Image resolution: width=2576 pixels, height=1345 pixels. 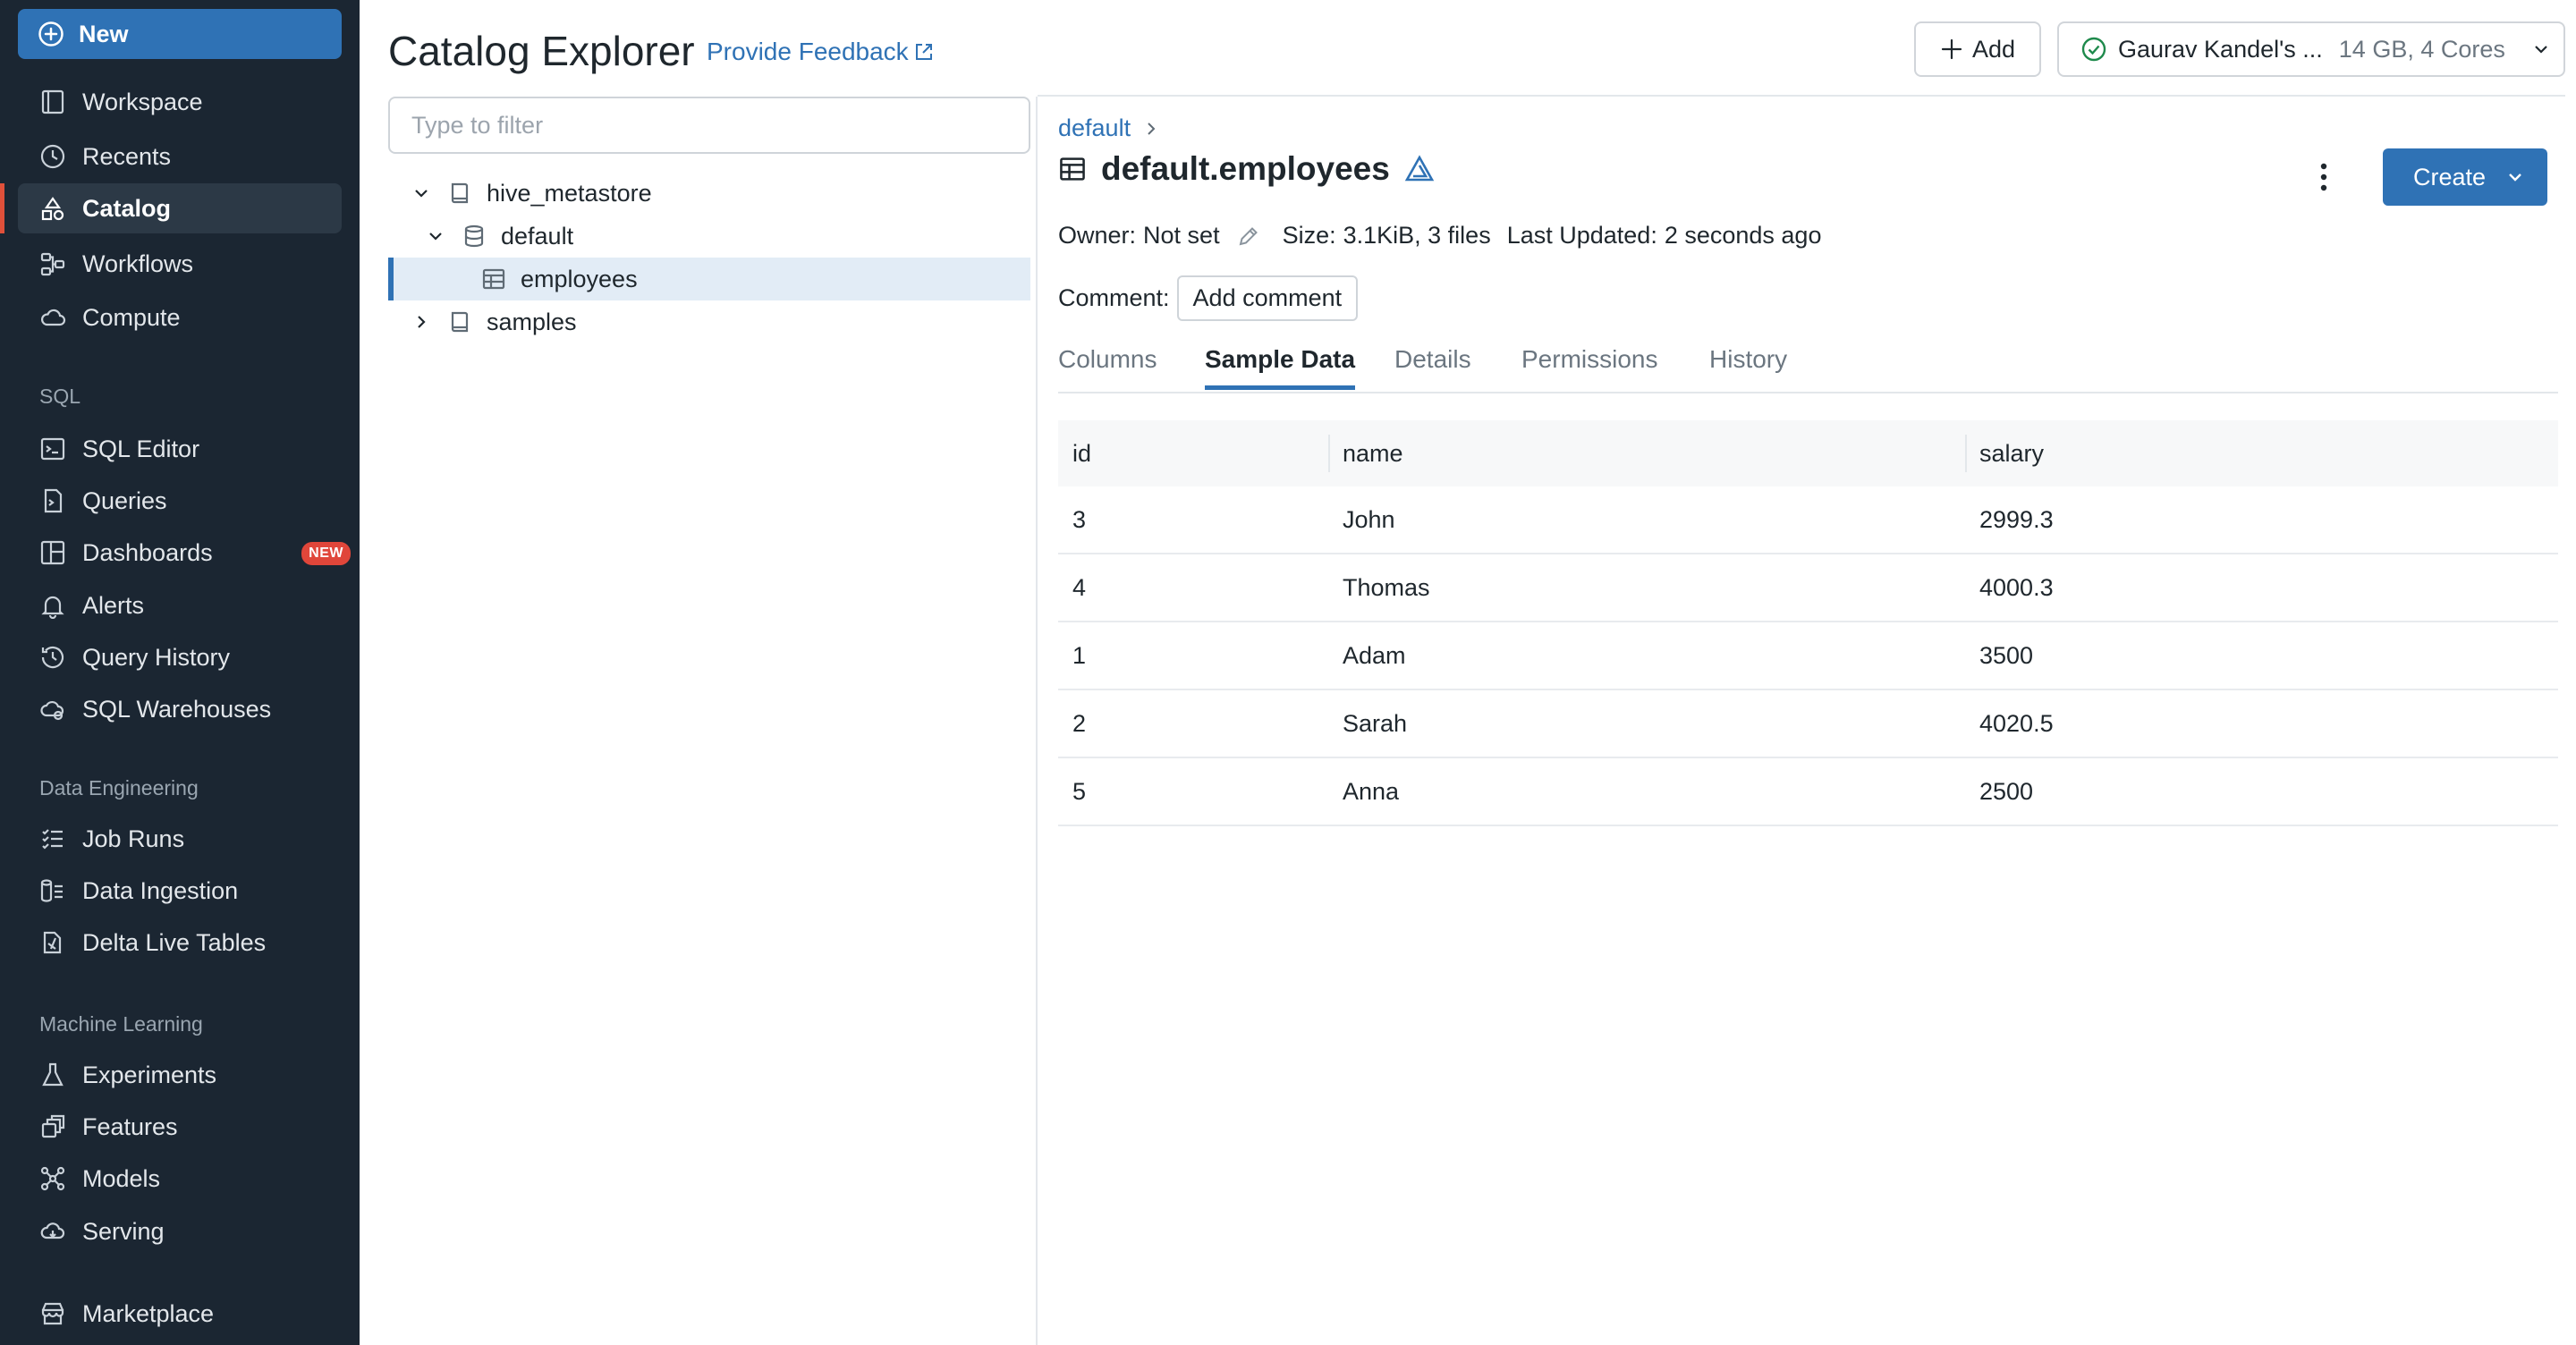 I want to click on flask-icon, so click(x=53, y=1075).